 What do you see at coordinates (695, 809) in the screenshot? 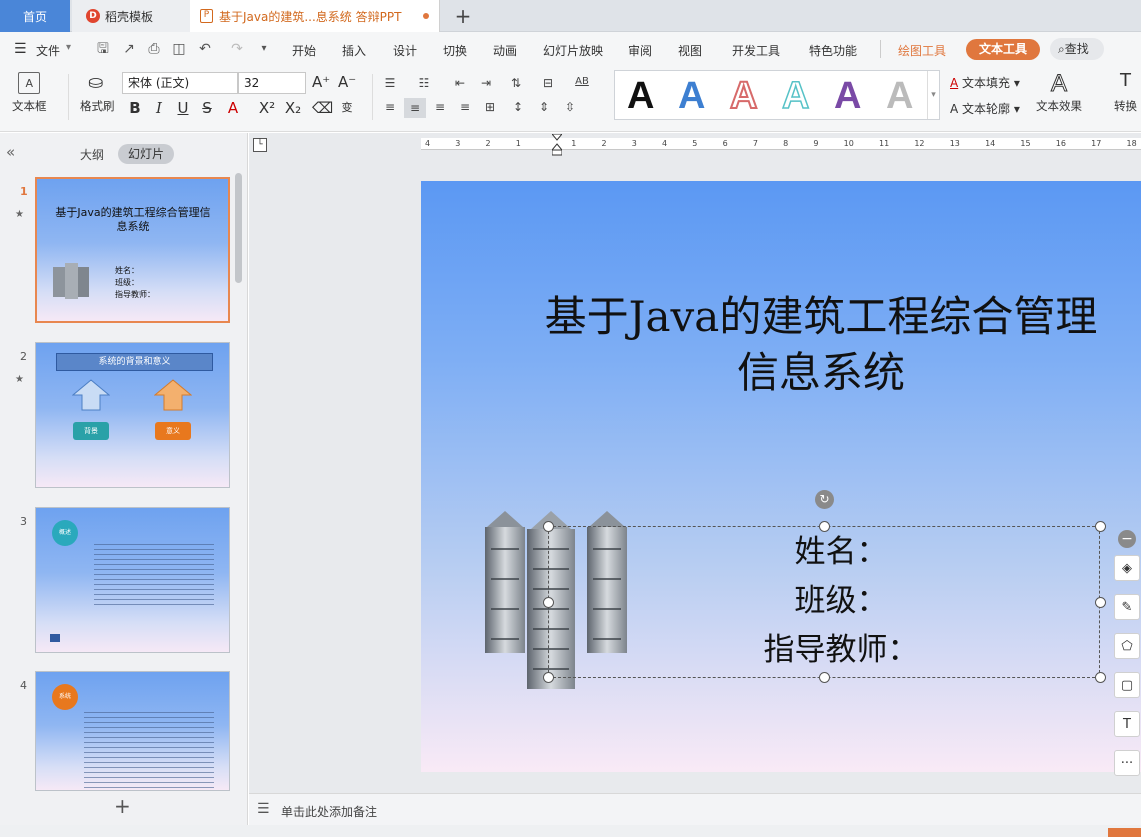
I see `notes-bar: ☰ 单击此处添加备注` at bounding box center [695, 809].